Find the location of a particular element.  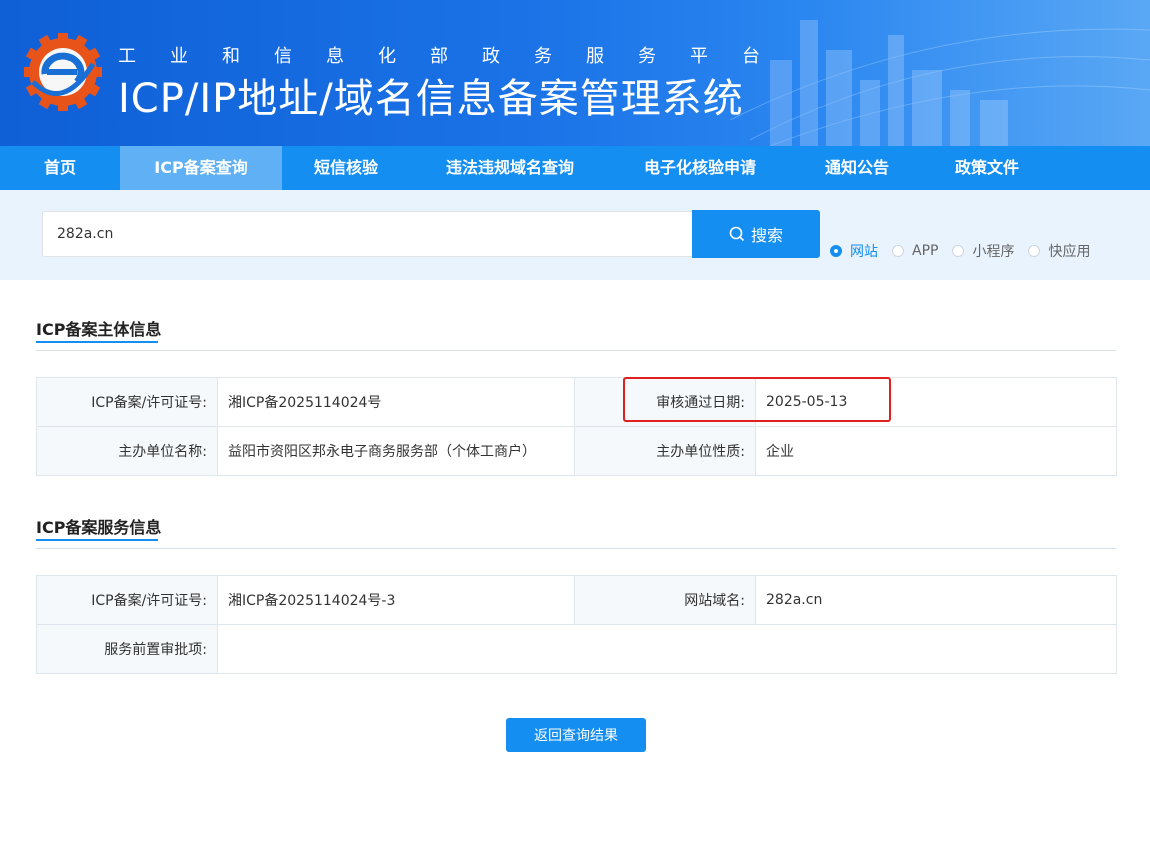

nav-item-icp-query: ICP备案查询 is located at coordinates (201, 168).